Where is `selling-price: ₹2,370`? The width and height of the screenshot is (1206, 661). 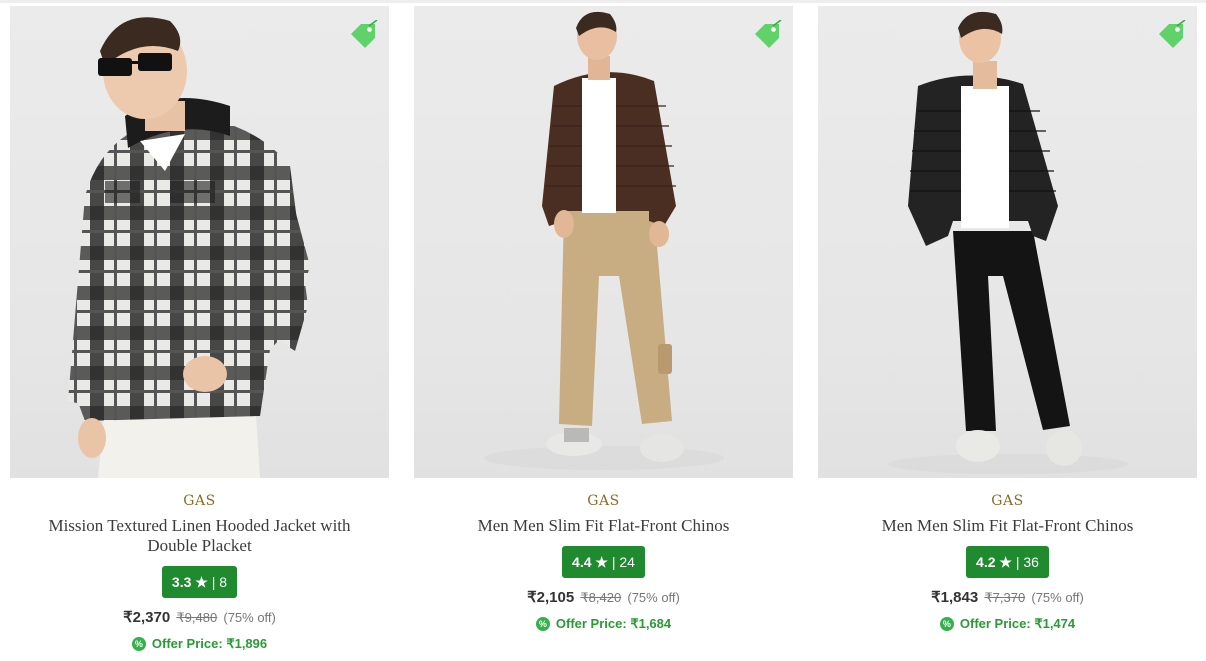 selling-price: ₹2,370 is located at coordinates (147, 617).